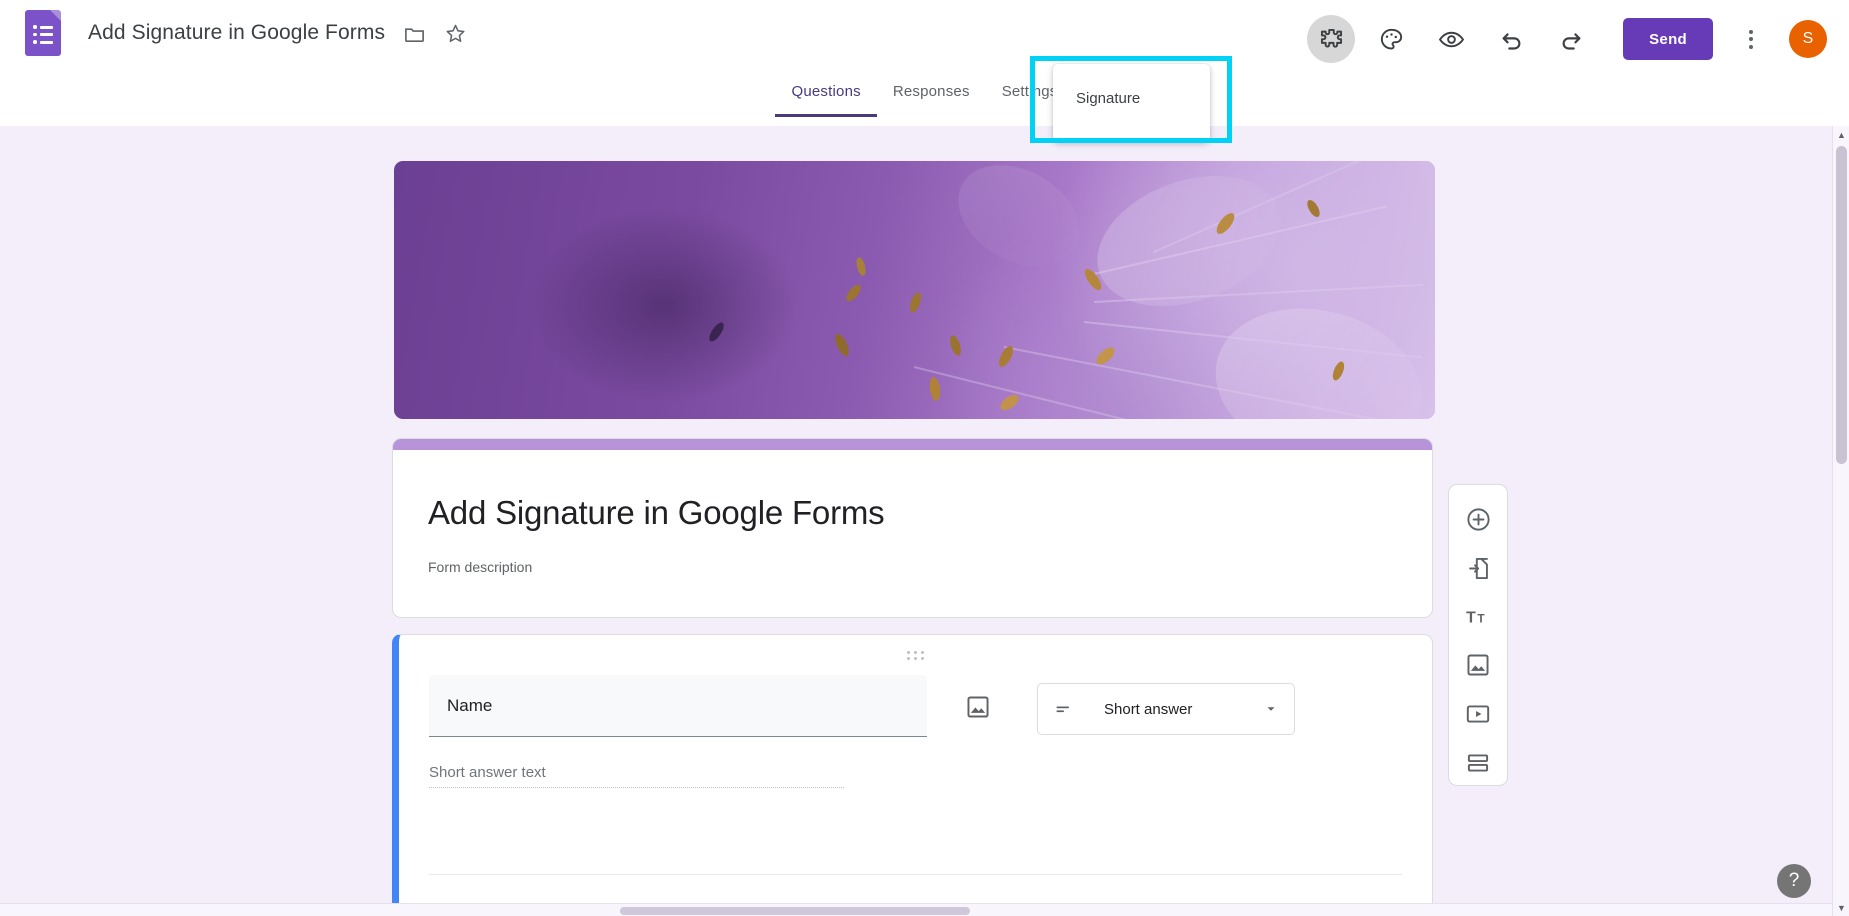 This screenshot has height=916, width=1849. Describe the element at coordinates (1808, 39) in the screenshot. I see `avatar: S` at that location.